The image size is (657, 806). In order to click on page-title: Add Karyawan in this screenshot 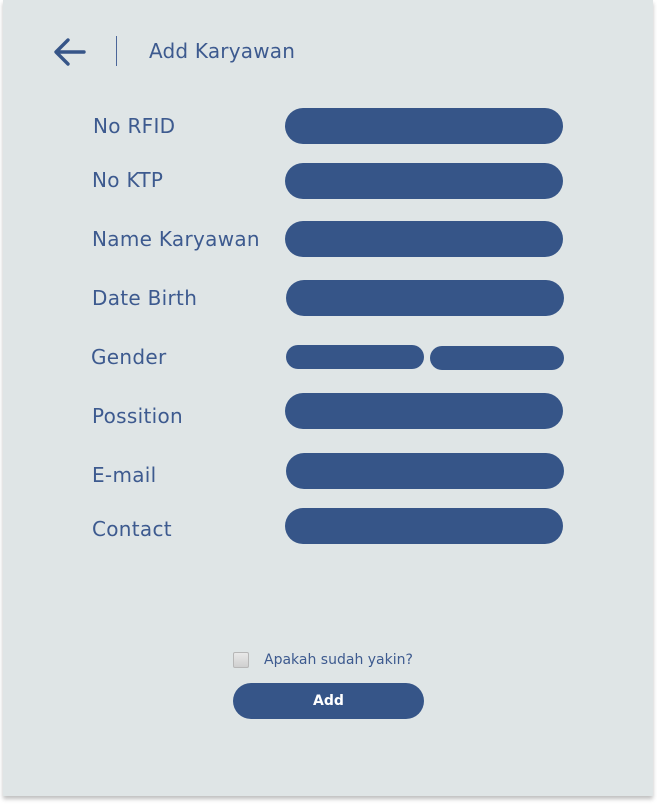, I will do `click(222, 51)`.